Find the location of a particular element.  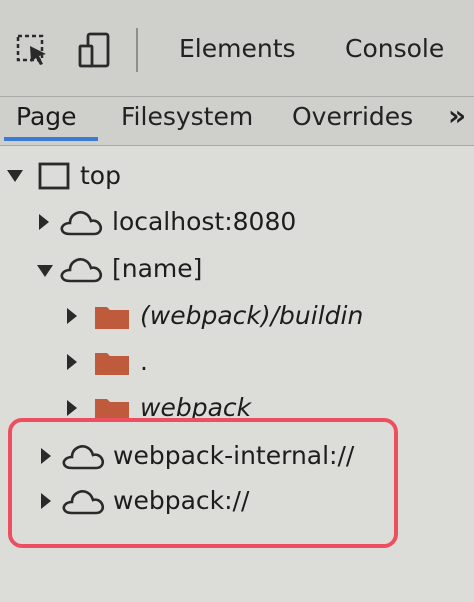

navigator-tabs: Page Filesystem Overrides » is located at coordinates (237, 121).